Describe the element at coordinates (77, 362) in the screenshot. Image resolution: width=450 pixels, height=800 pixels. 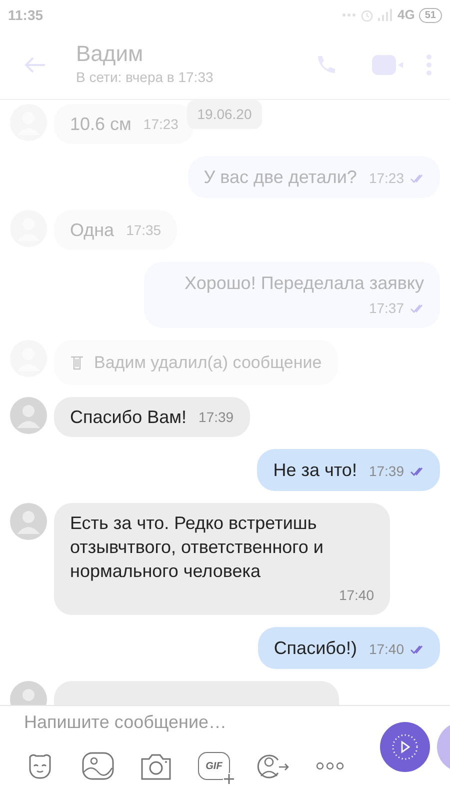
I see `trash-icon` at that location.